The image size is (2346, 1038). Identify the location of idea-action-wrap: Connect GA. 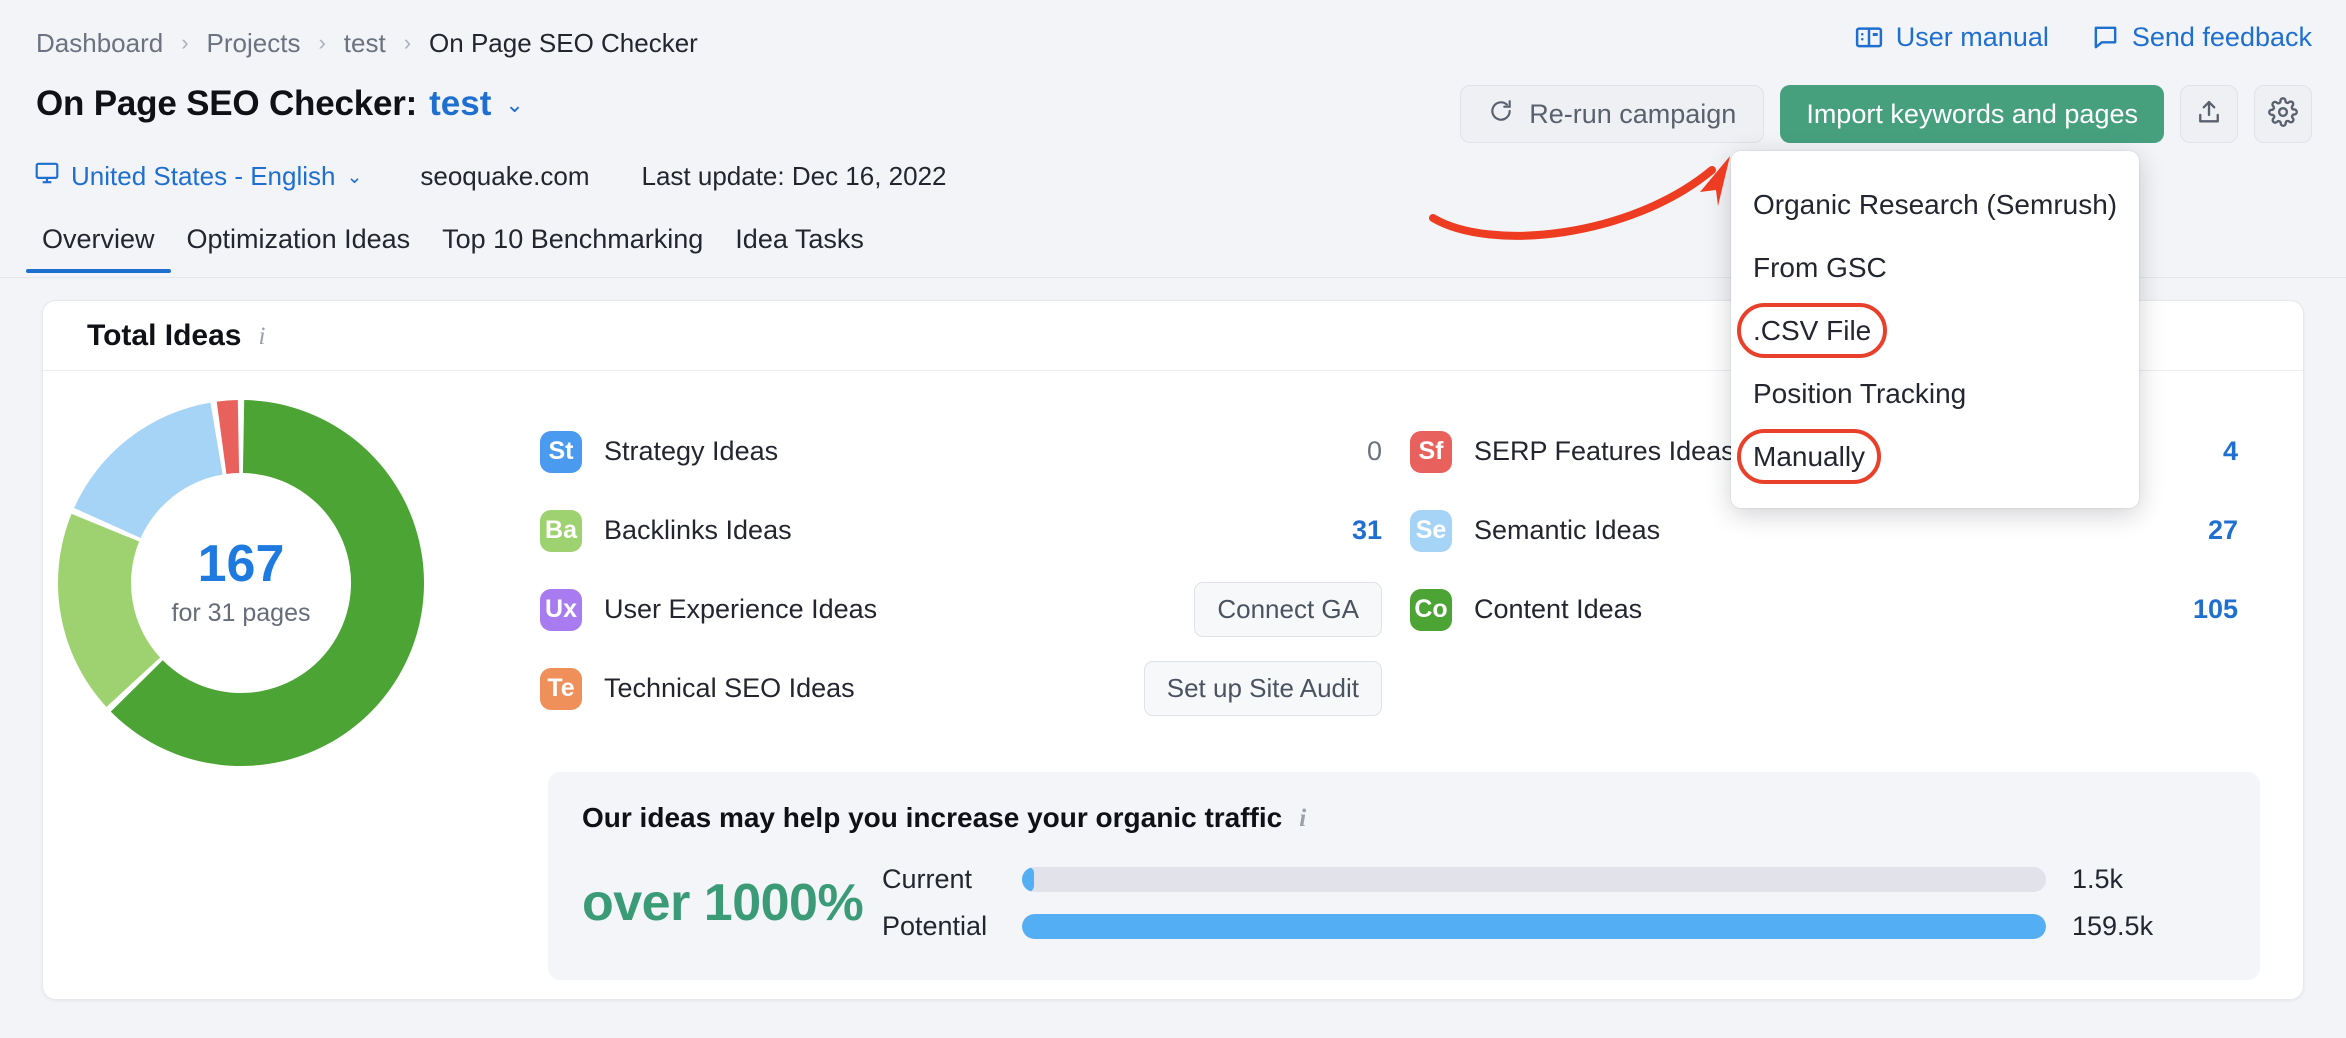
(1302, 609).